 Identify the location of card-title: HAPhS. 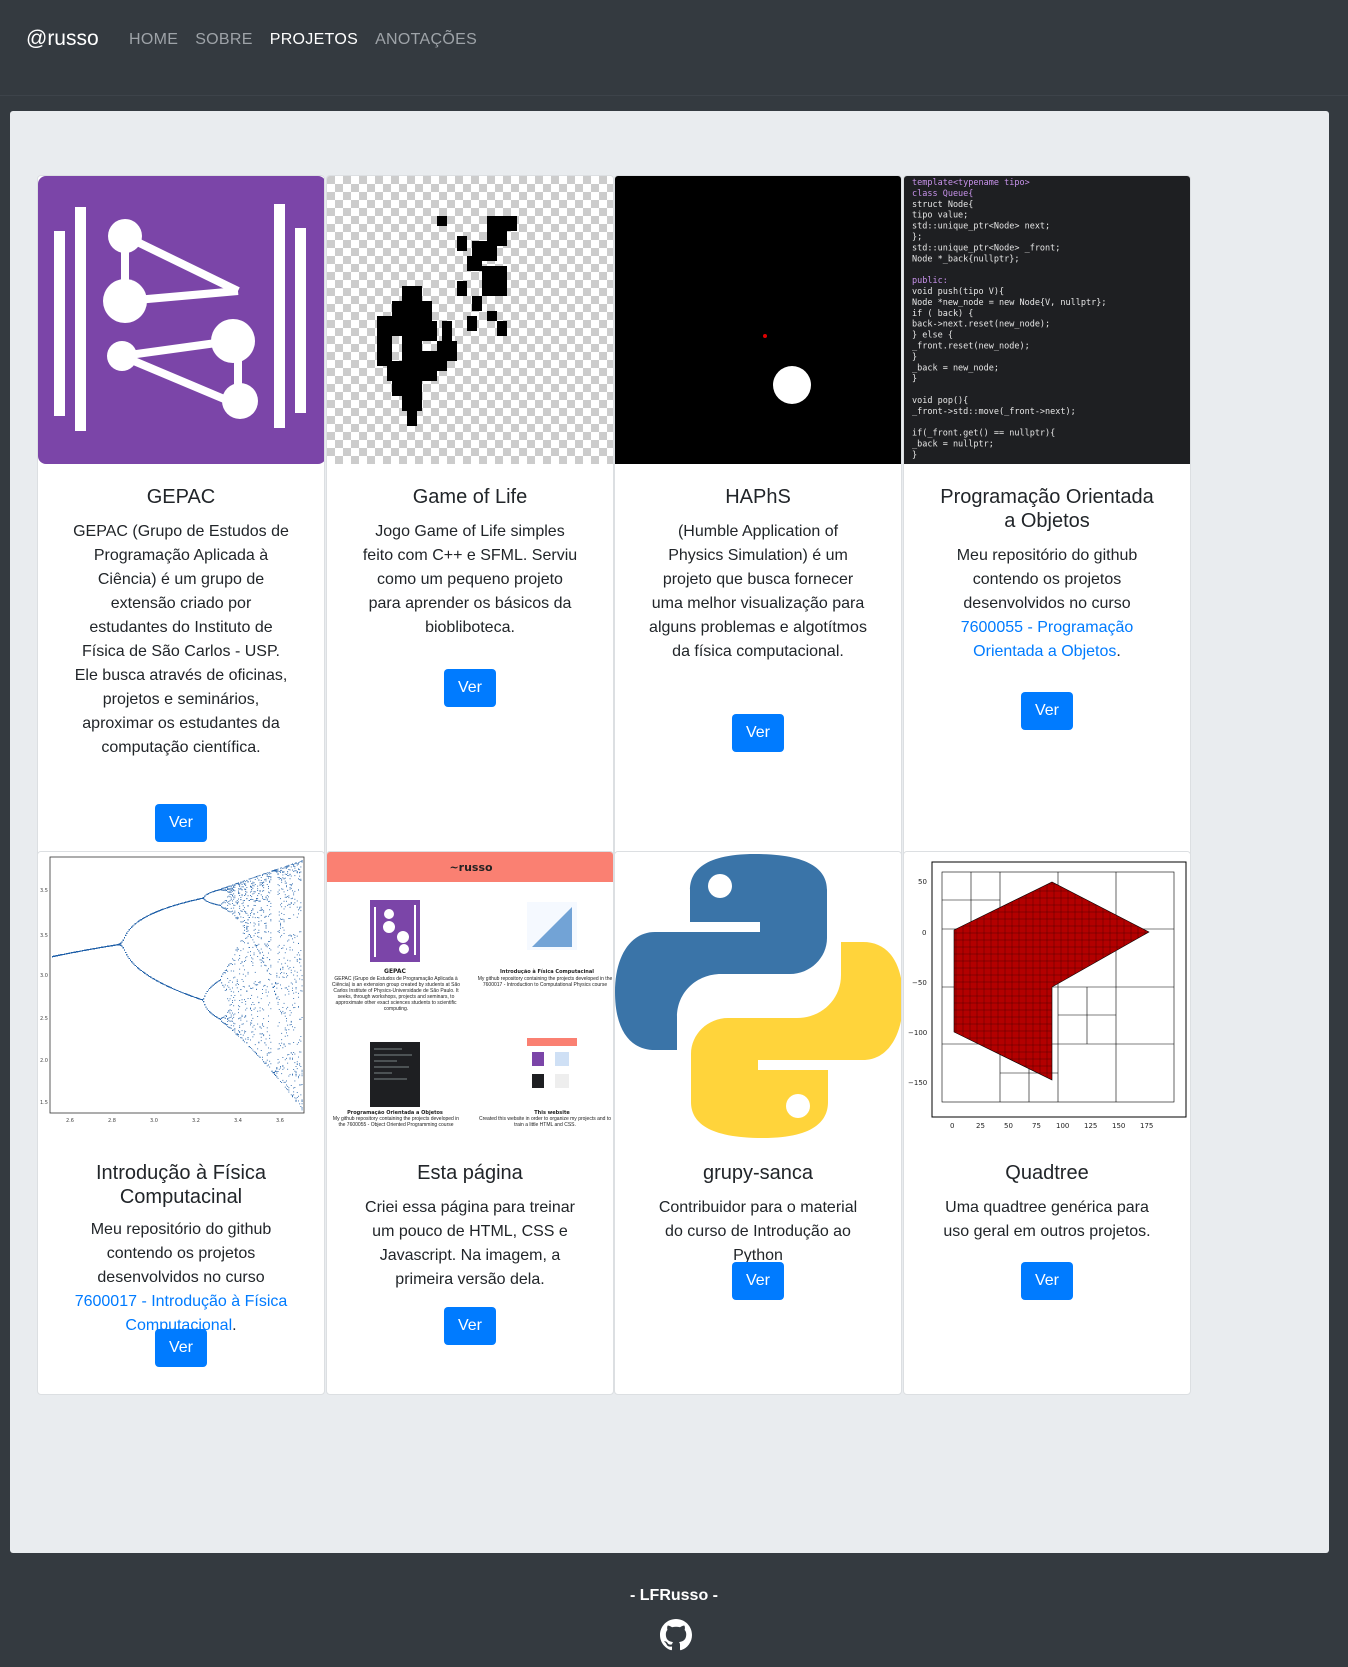
(758, 497).